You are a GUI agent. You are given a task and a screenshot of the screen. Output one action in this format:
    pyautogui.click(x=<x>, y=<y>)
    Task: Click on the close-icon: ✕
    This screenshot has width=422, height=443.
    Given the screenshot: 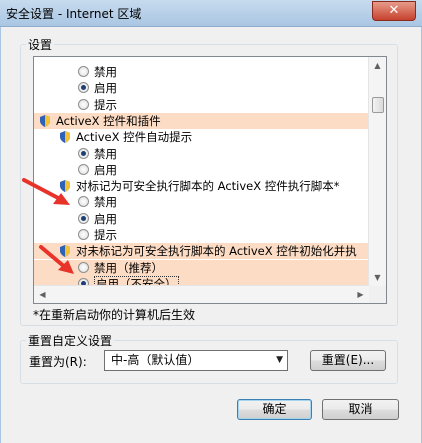 What is the action you would take?
    pyautogui.click(x=394, y=10)
    